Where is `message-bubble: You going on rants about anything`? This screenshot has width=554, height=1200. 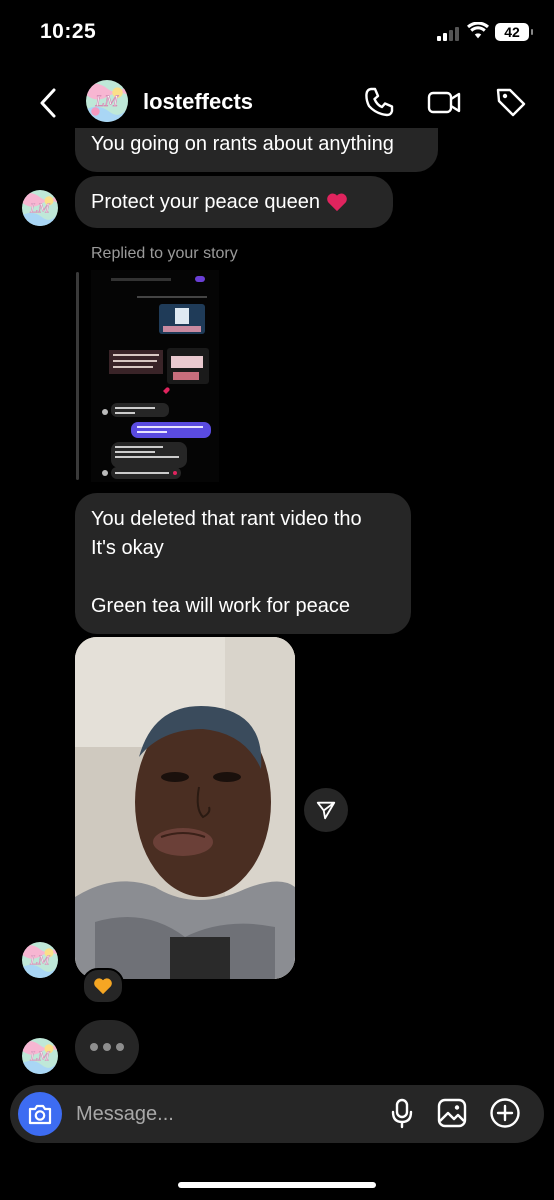
message-bubble: You going on rants about anything is located at coordinates (256, 150).